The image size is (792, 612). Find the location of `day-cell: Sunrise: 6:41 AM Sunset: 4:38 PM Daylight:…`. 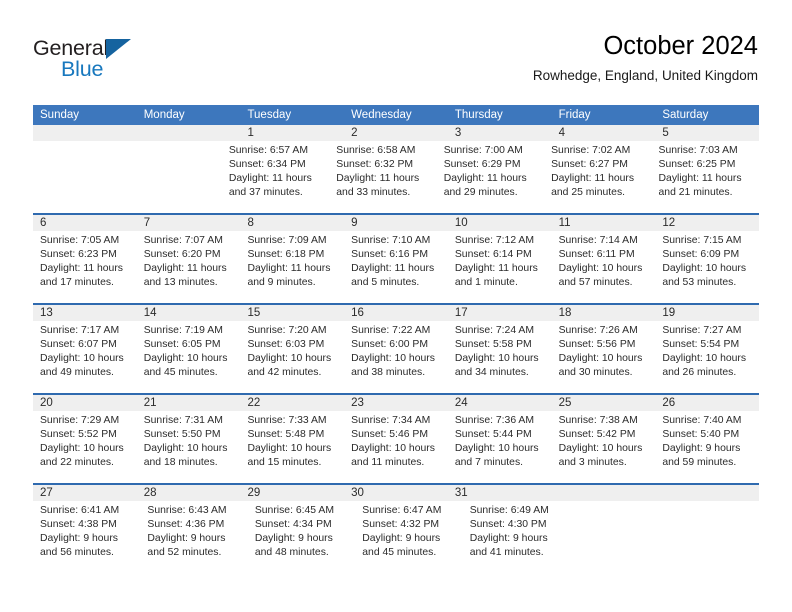

day-cell: Sunrise: 6:41 AM Sunset: 4:38 PM Daylight:… is located at coordinates (86, 537).